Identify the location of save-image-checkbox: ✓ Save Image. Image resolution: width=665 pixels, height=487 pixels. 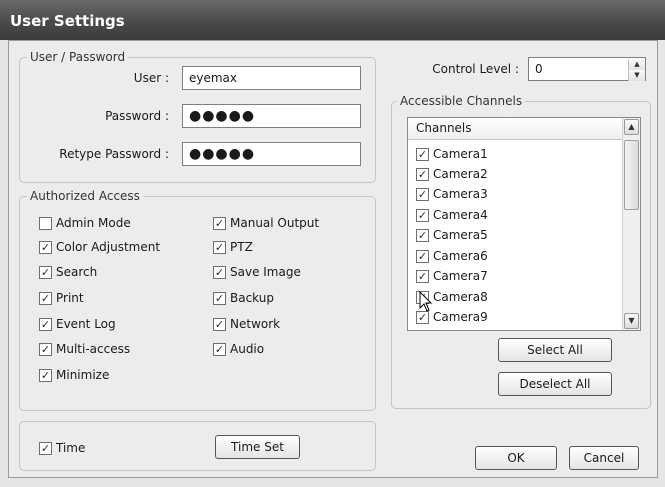
(257, 272).